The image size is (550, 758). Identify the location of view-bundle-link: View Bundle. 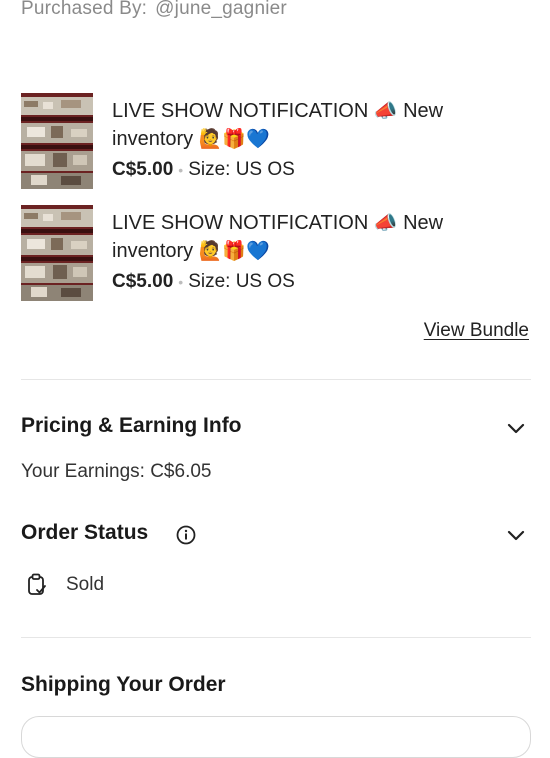
(476, 331).